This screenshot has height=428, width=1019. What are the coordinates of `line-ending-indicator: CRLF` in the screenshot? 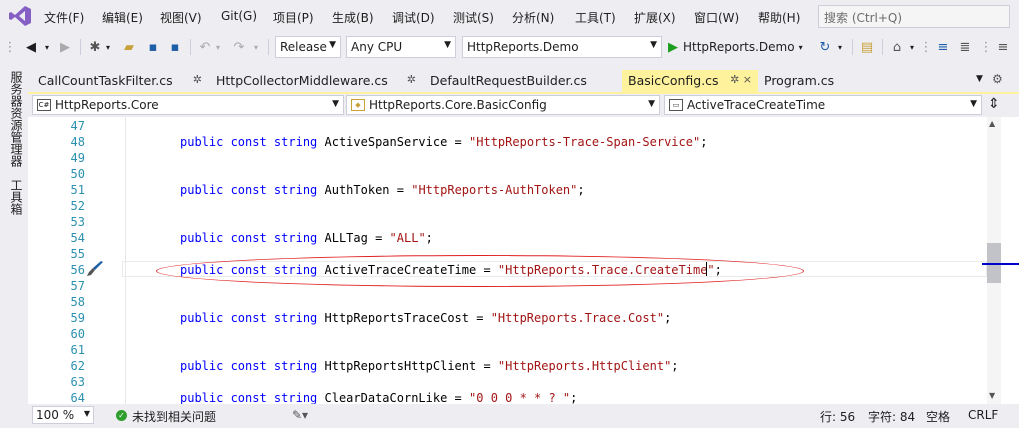 It's located at (983, 415).